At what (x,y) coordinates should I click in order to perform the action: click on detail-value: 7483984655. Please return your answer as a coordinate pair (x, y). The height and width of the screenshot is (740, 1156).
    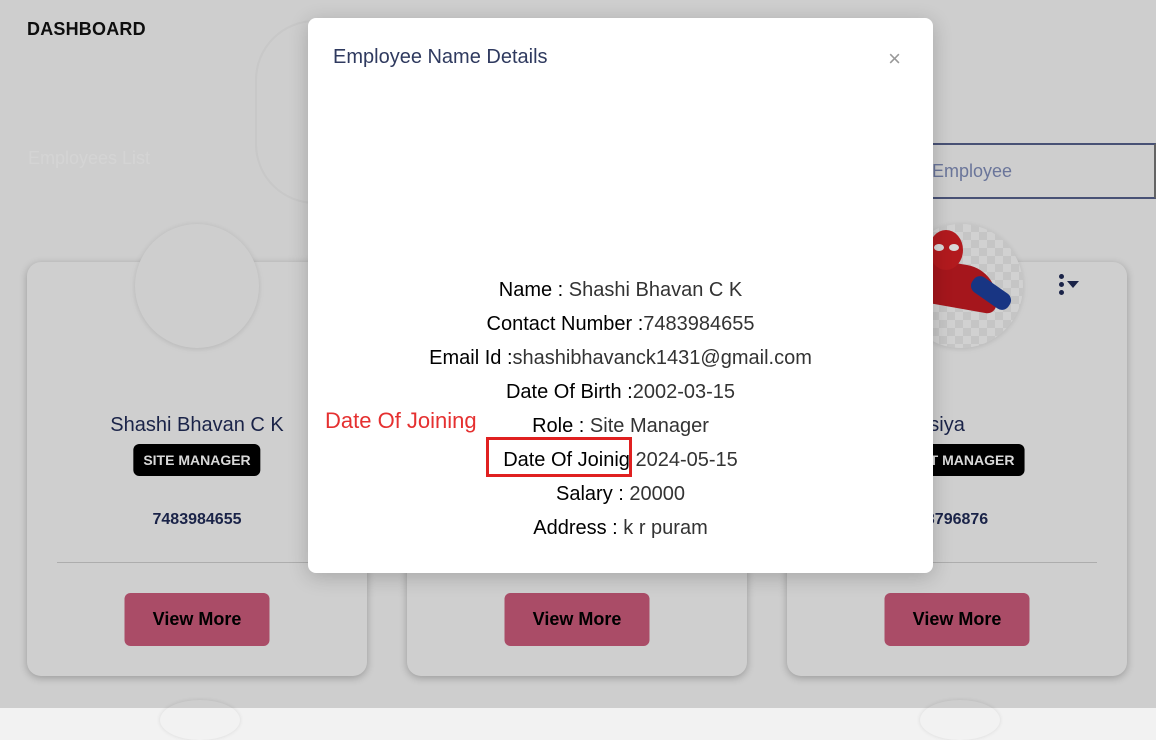
    Looking at the image, I should click on (699, 324).